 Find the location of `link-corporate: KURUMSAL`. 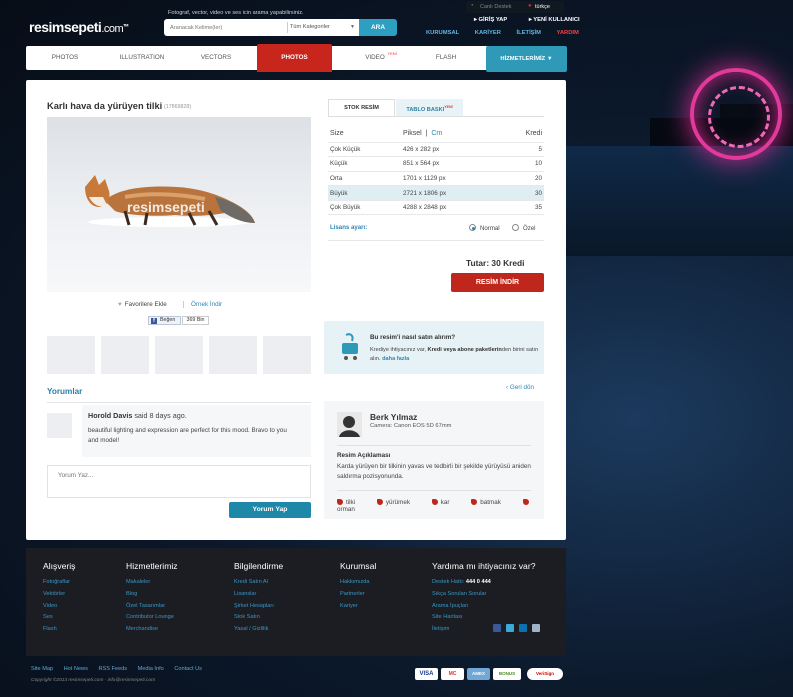

link-corporate: KURUMSAL is located at coordinates (442, 33).